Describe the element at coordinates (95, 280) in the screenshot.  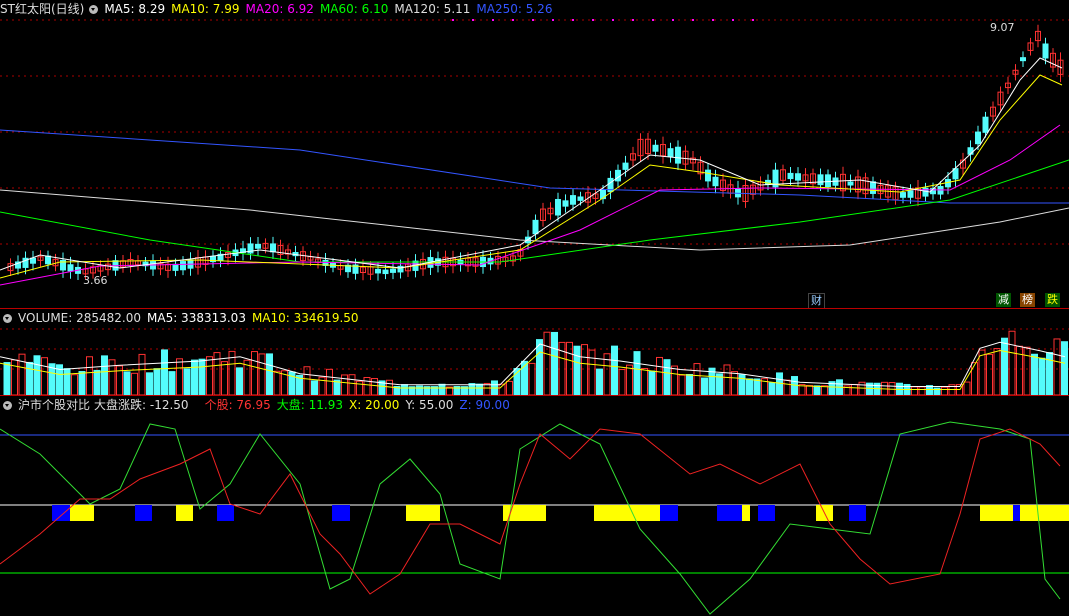
I see `low-price-label: 3.66` at that location.